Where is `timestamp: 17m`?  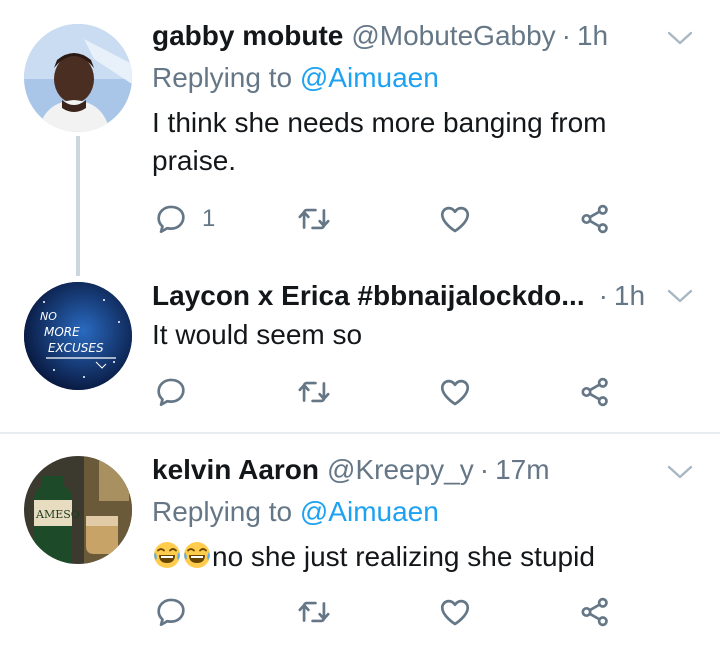
timestamp: 17m is located at coordinates (522, 470).